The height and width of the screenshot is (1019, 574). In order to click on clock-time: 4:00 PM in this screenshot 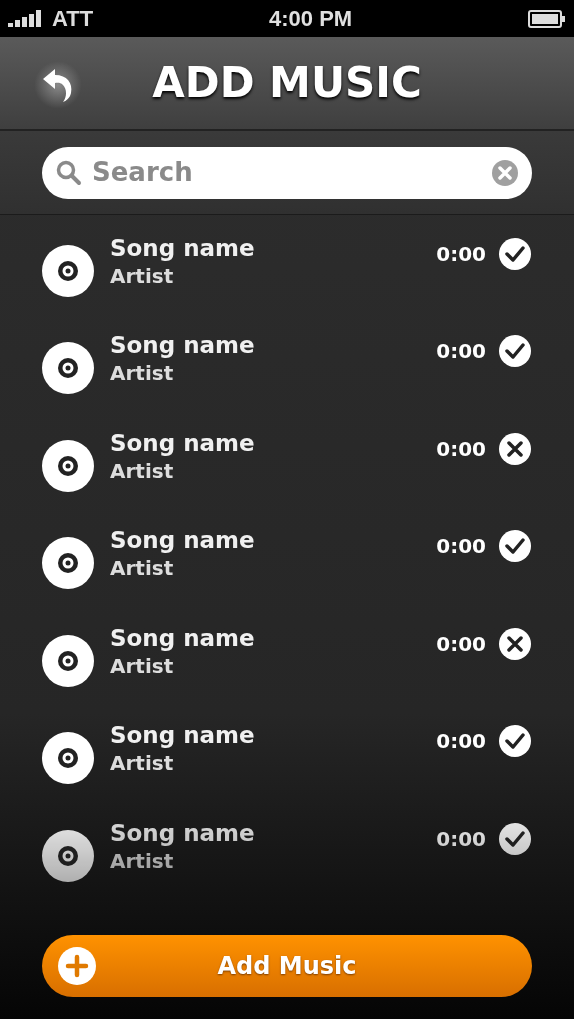, I will do `click(311, 19)`.